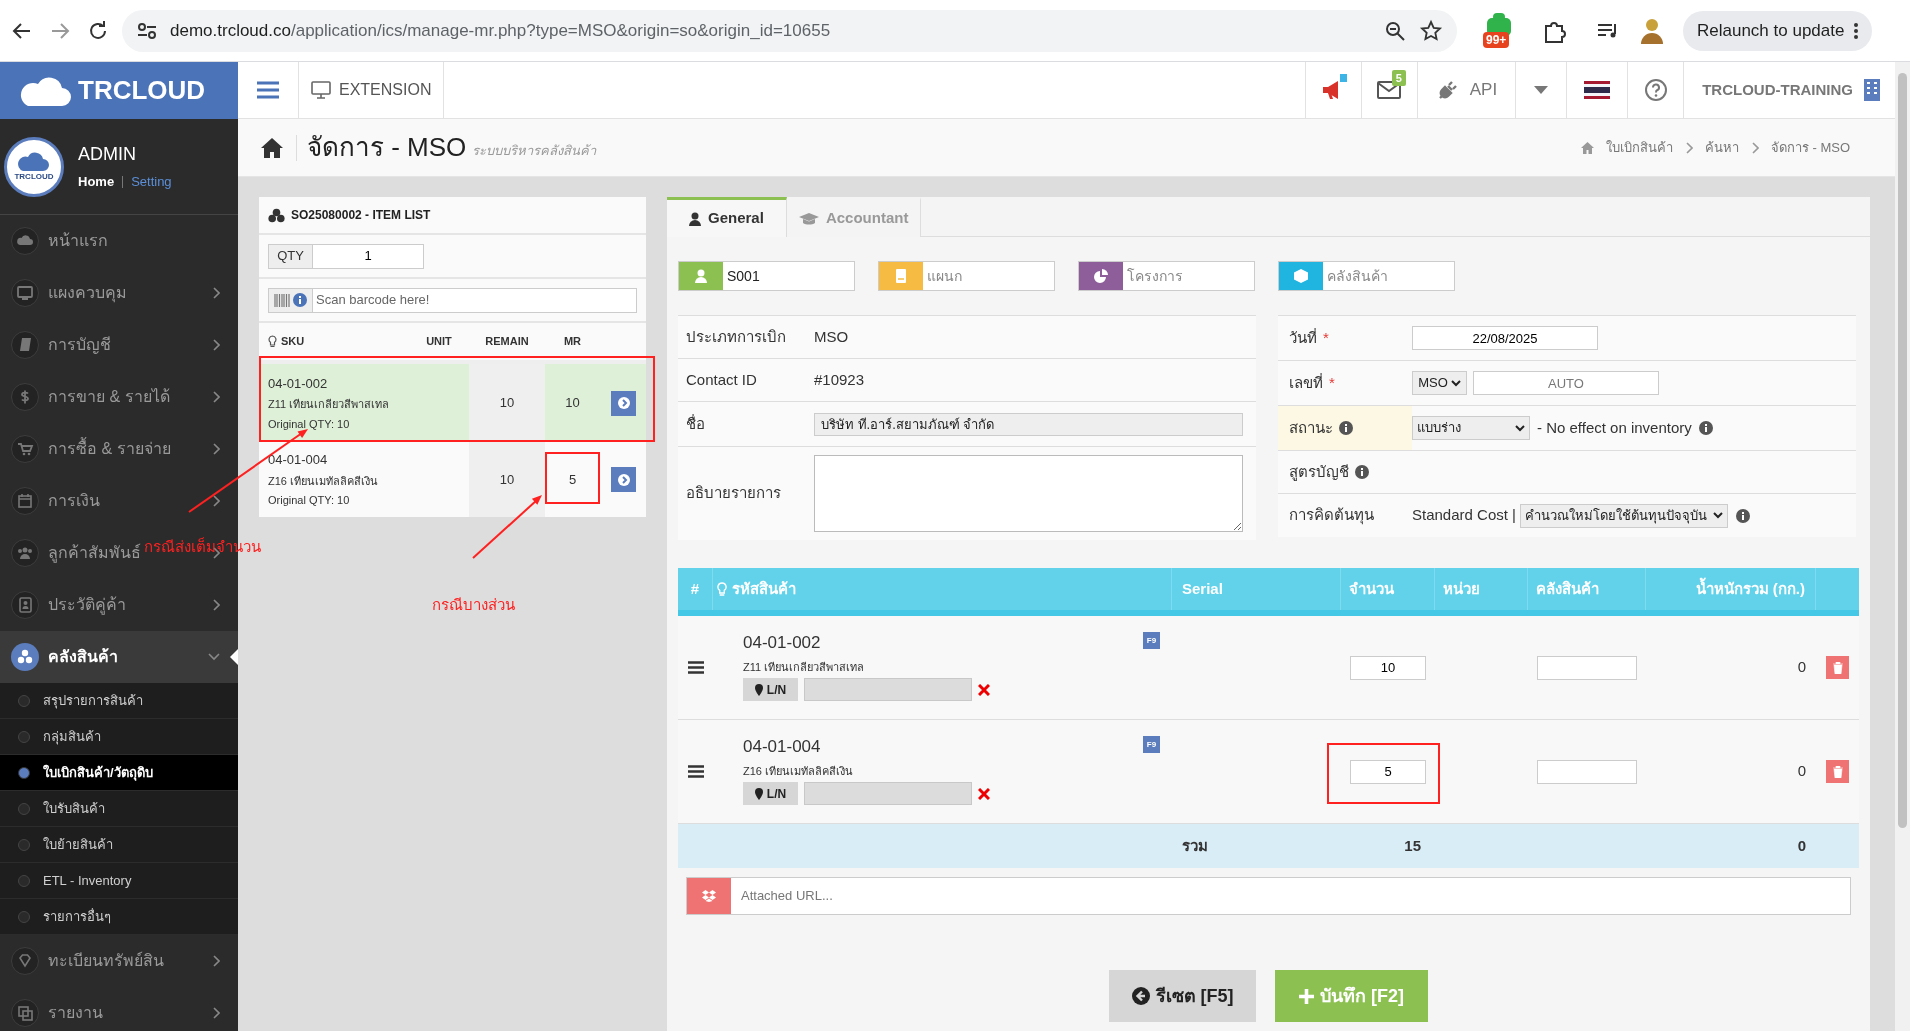 The image size is (1910, 1031). I want to click on reset-button: รีเซต [F5], so click(1182, 996).